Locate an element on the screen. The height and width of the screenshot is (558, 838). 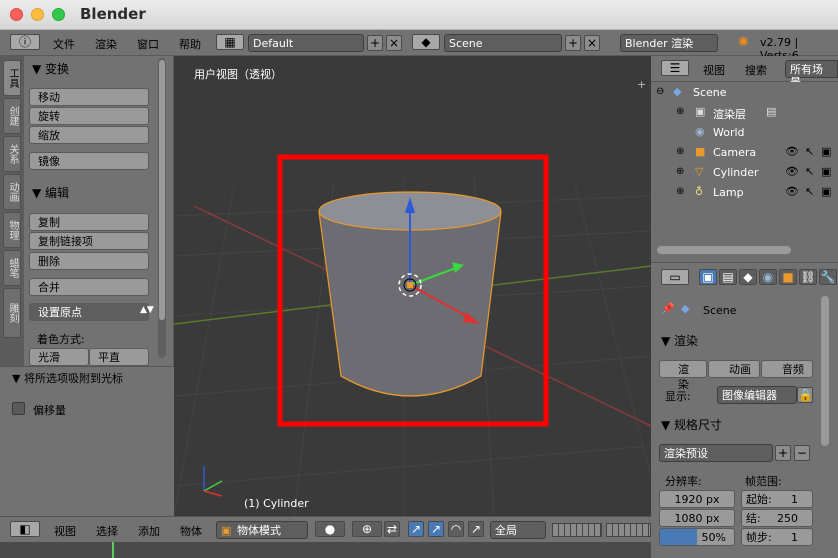
add-region-icon: + is located at coordinates (641, 84).